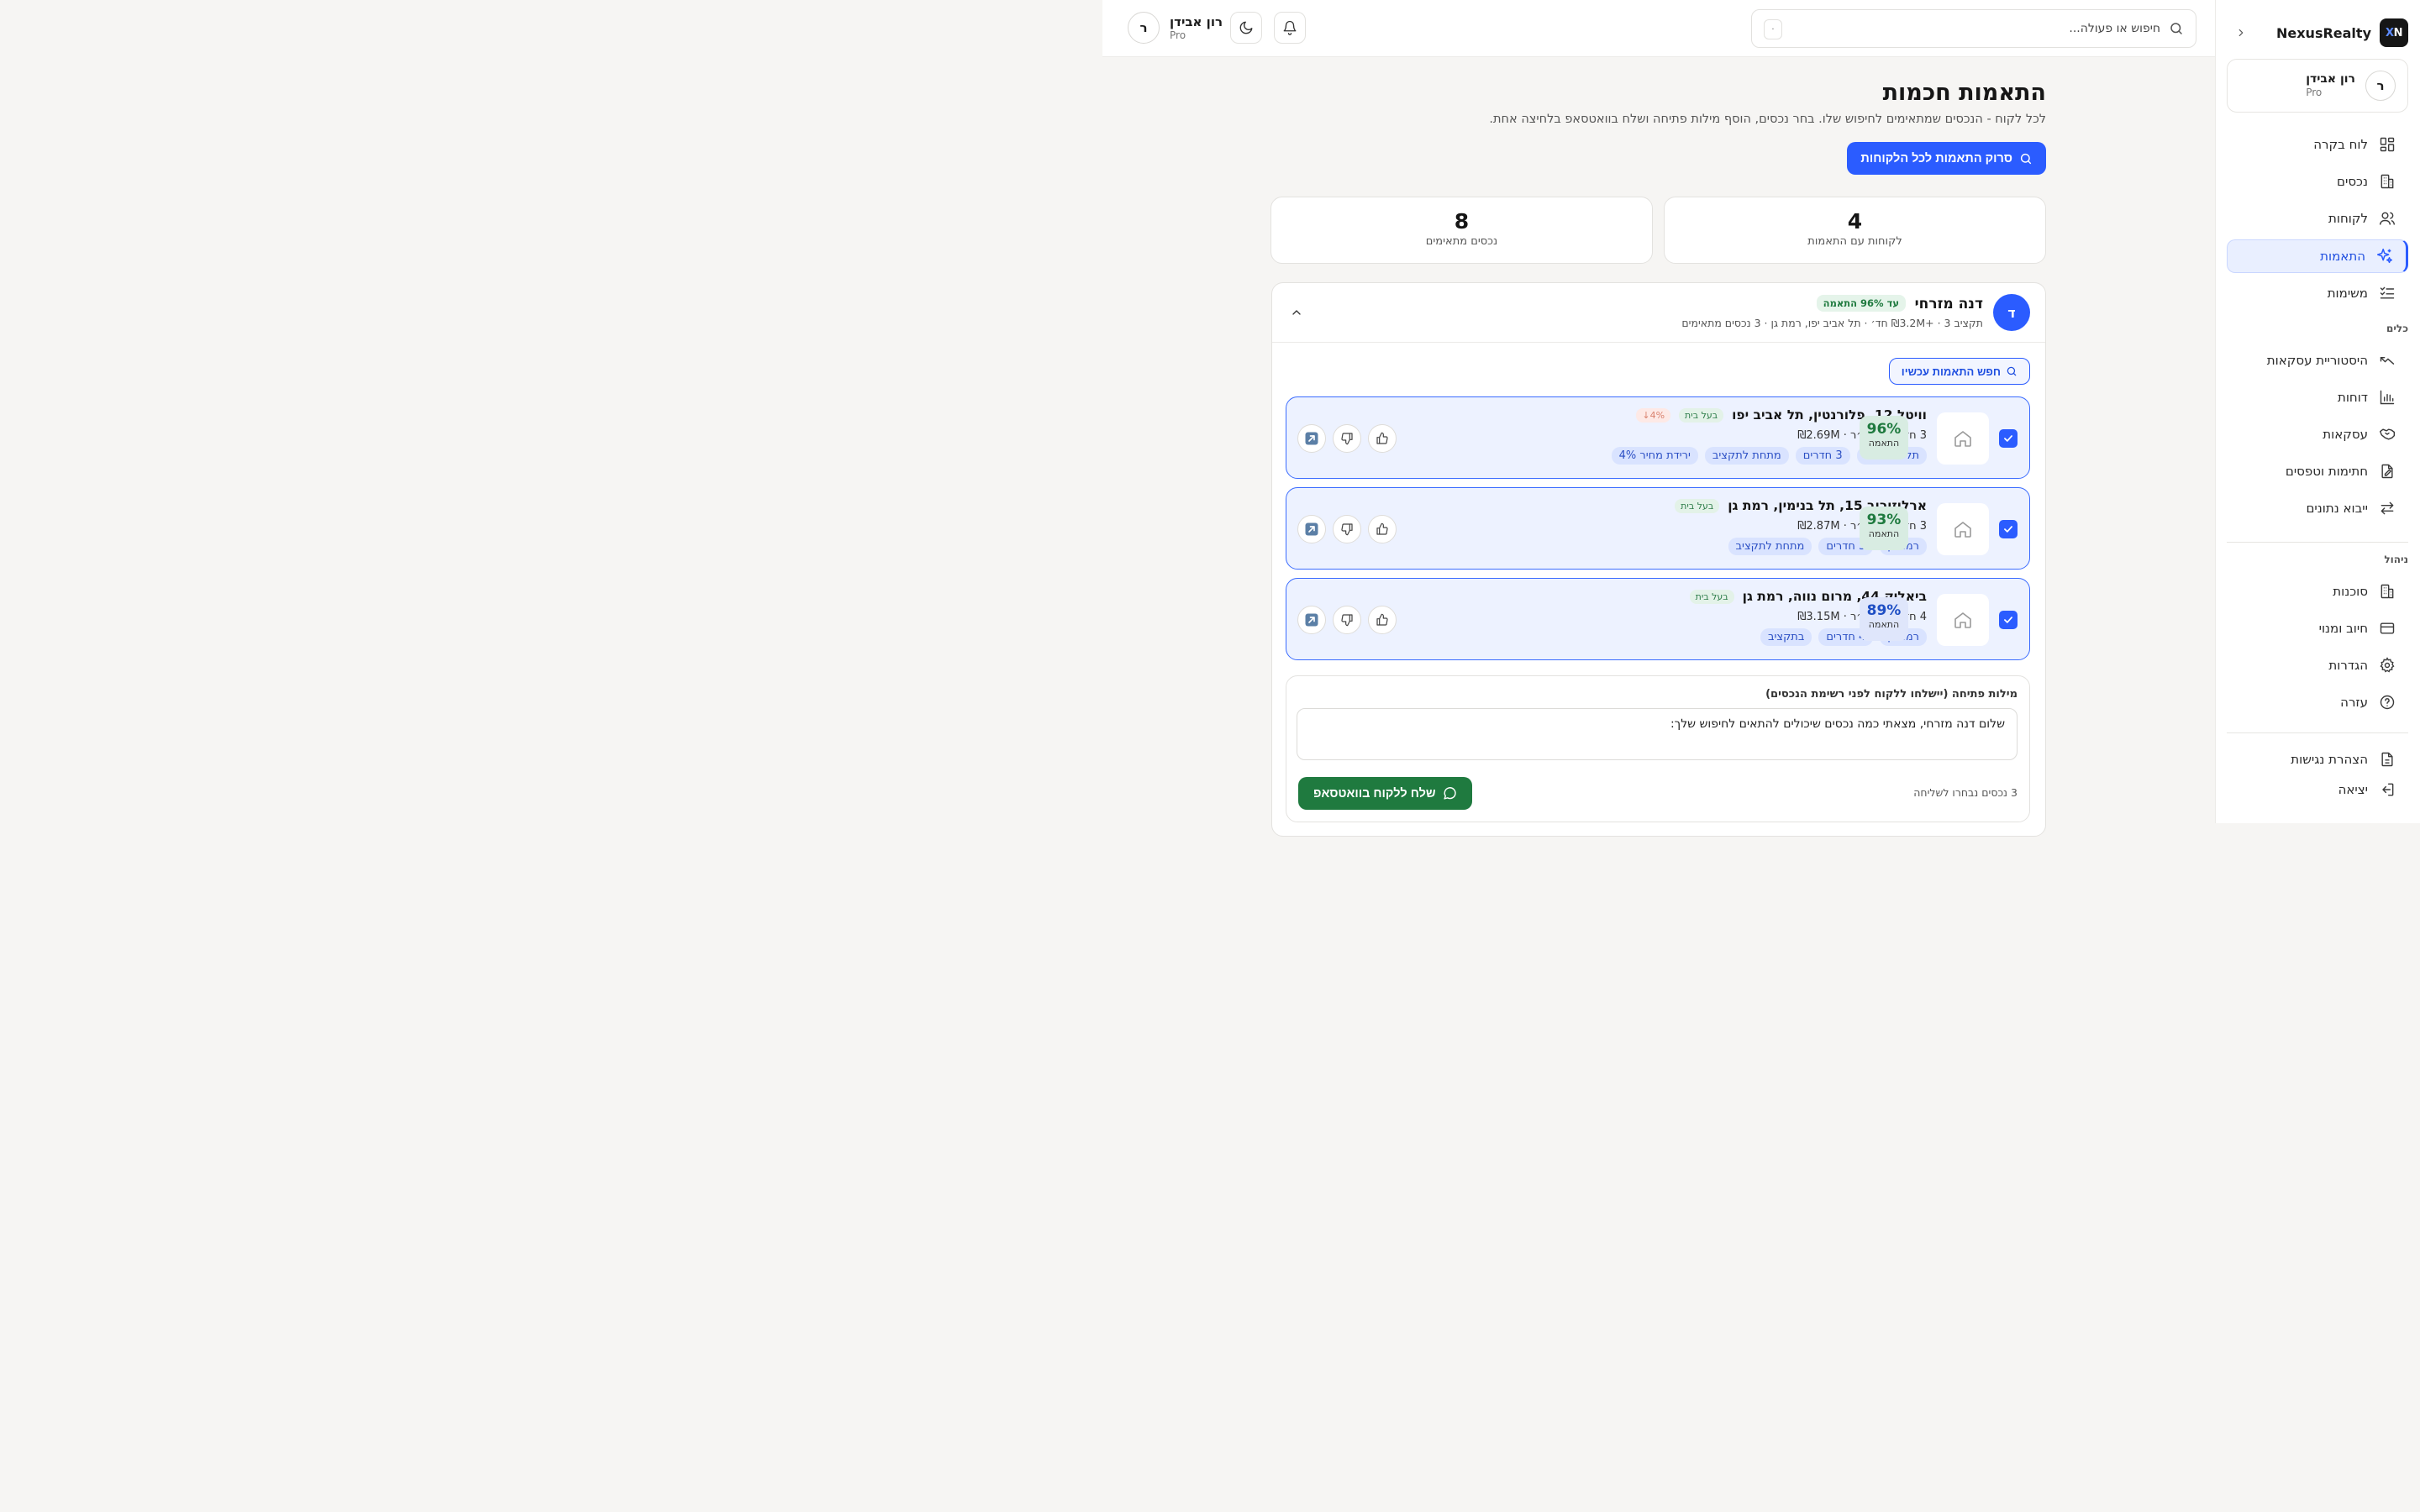 The width and height of the screenshot is (2420, 1512). What do you see at coordinates (1936, 158) in the screenshot?
I see `scan-all-matches-label: סרוק התאמות לכל הלקוחות` at bounding box center [1936, 158].